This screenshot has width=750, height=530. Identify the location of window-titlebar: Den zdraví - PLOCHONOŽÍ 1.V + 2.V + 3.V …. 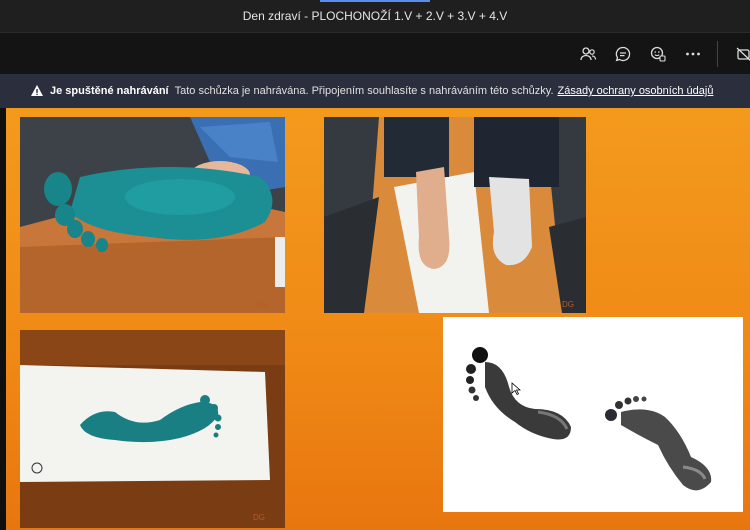
(375, 16).